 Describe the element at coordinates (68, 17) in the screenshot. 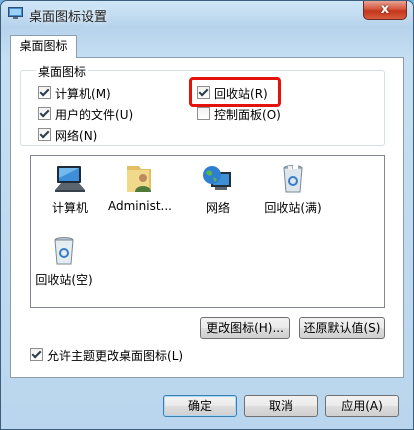

I see `window-title: 桌面图标设置` at that location.